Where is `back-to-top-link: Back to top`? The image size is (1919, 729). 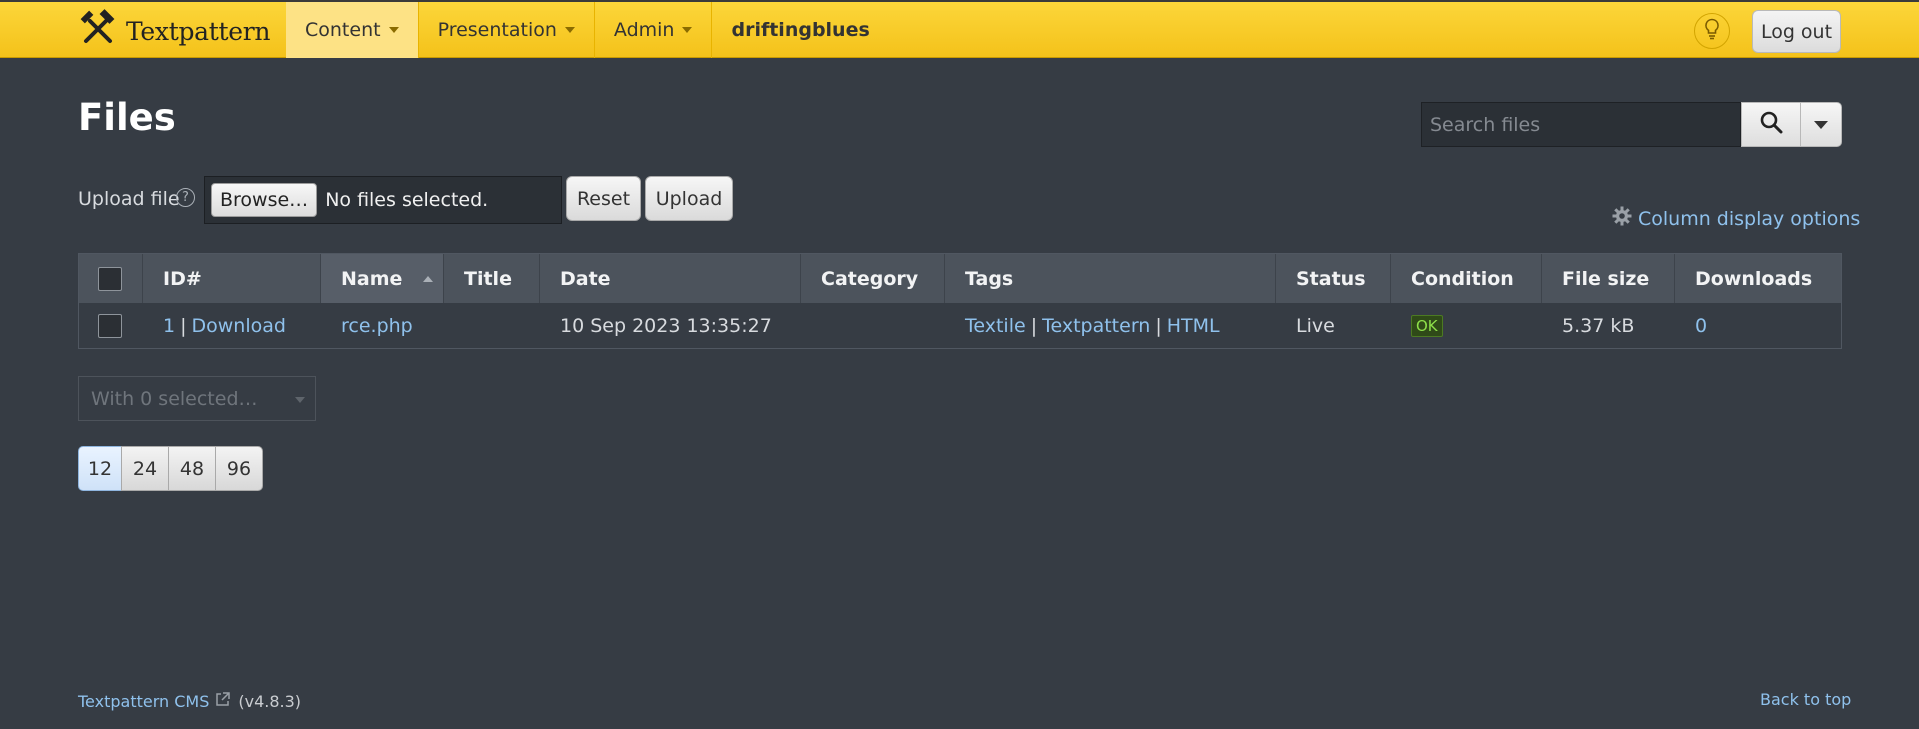
back-to-top-link: Back to top is located at coordinates (1805, 699).